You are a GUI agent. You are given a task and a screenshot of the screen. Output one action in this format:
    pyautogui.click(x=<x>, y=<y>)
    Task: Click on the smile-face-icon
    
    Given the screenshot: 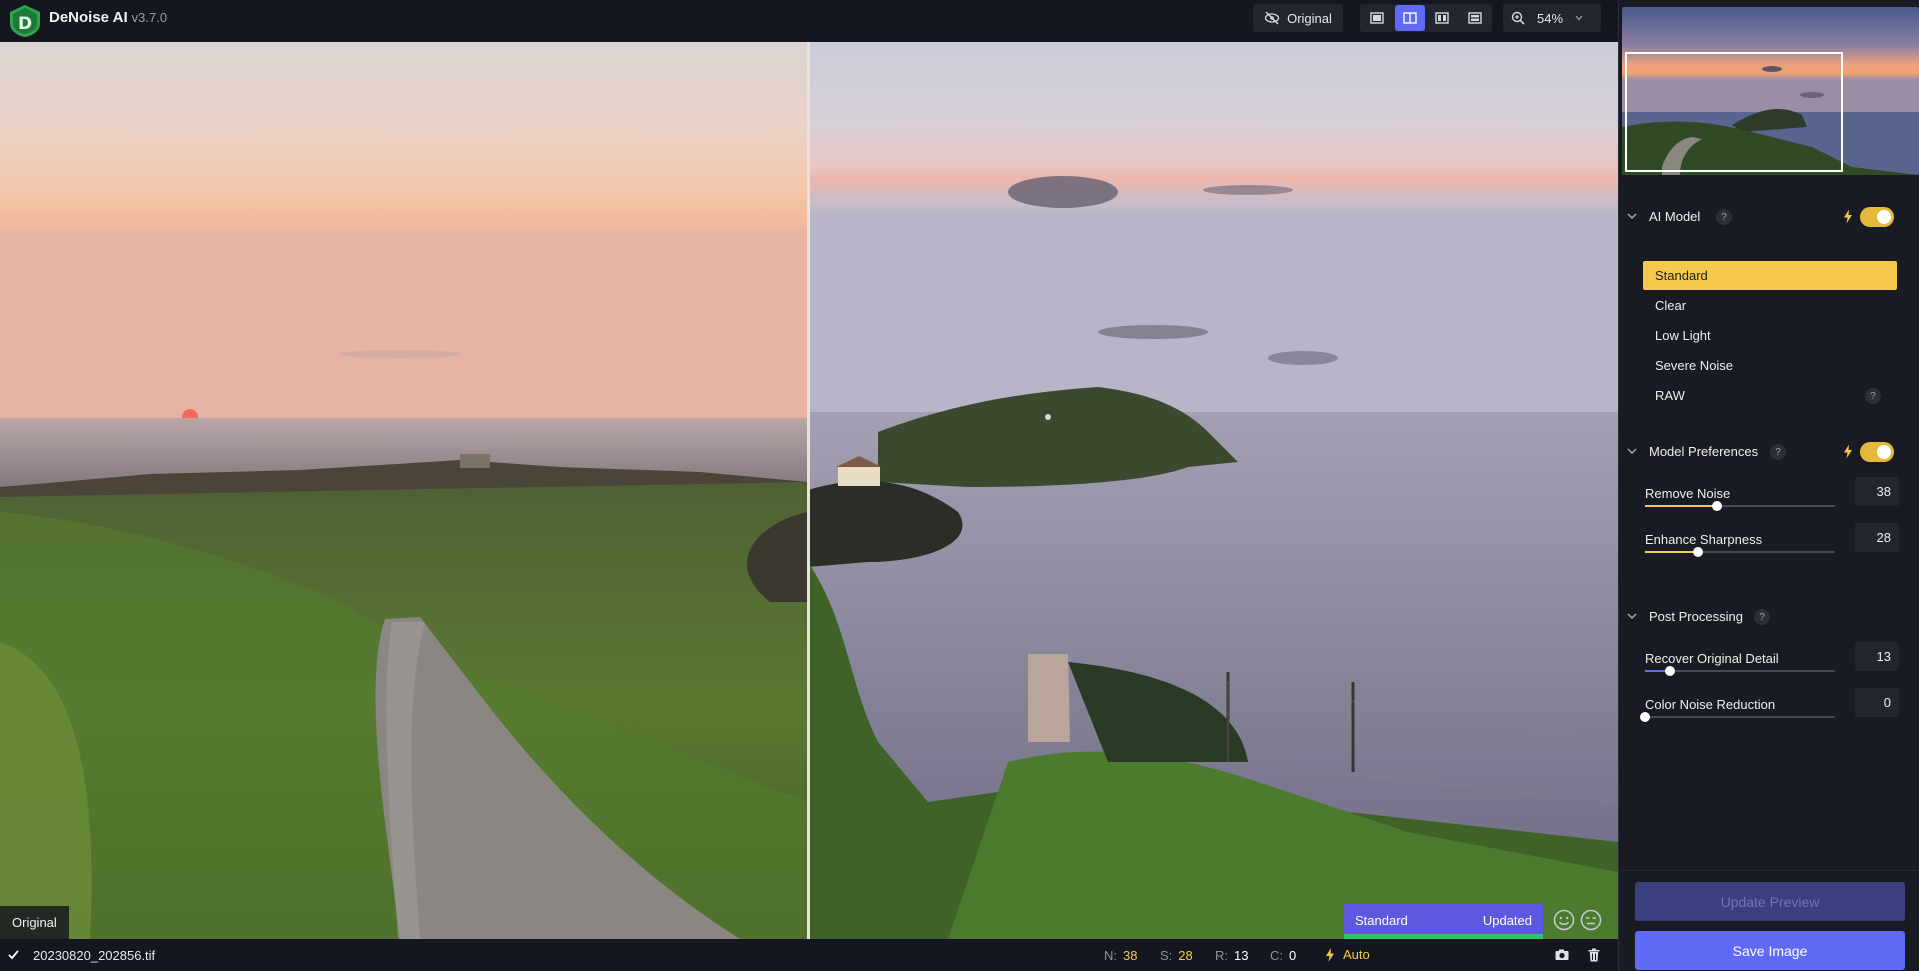 What is the action you would take?
    pyautogui.click(x=1564, y=920)
    